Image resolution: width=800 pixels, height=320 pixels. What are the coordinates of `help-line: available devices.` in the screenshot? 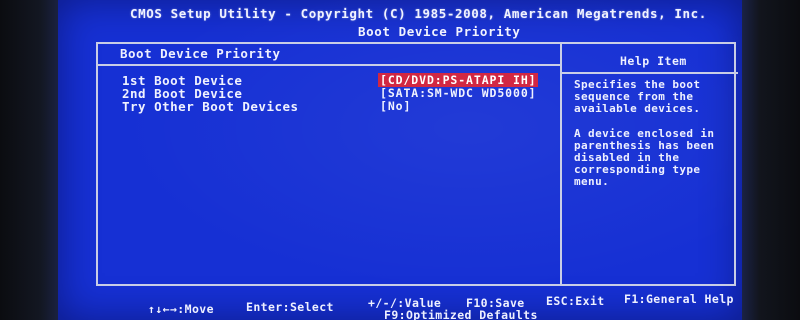 It's located at (637, 108).